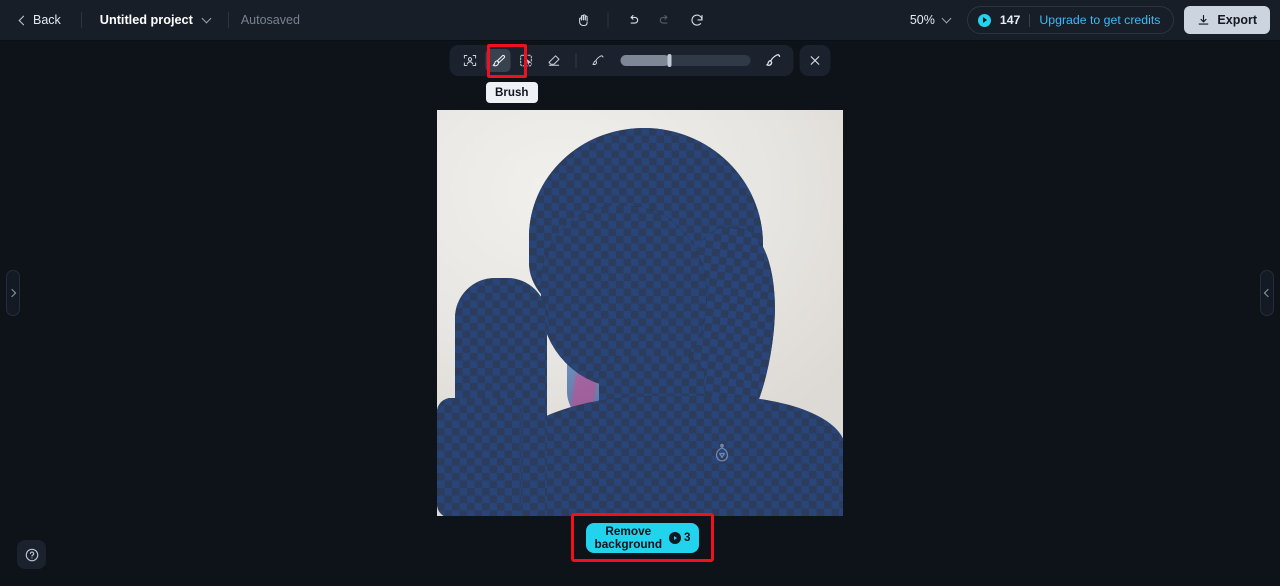 The height and width of the screenshot is (586, 1280). I want to click on undo-icon, so click(633, 20).